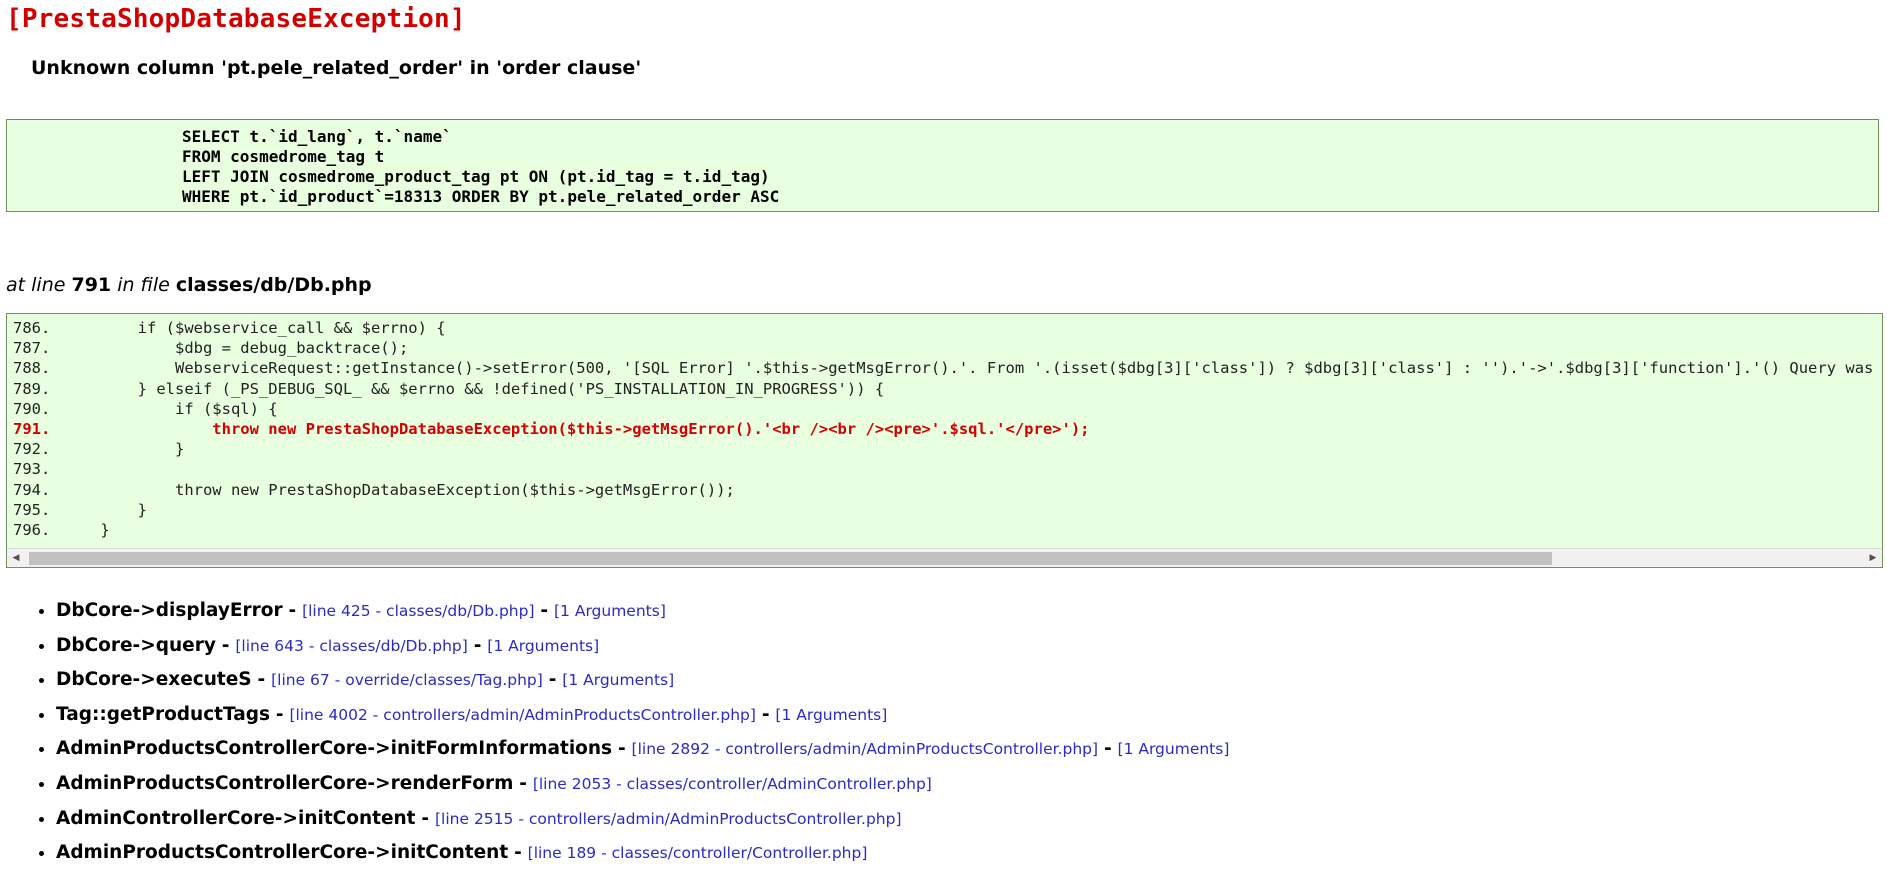  I want to click on horizontal-scrollbar: ◀ ▶, so click(944, 557).